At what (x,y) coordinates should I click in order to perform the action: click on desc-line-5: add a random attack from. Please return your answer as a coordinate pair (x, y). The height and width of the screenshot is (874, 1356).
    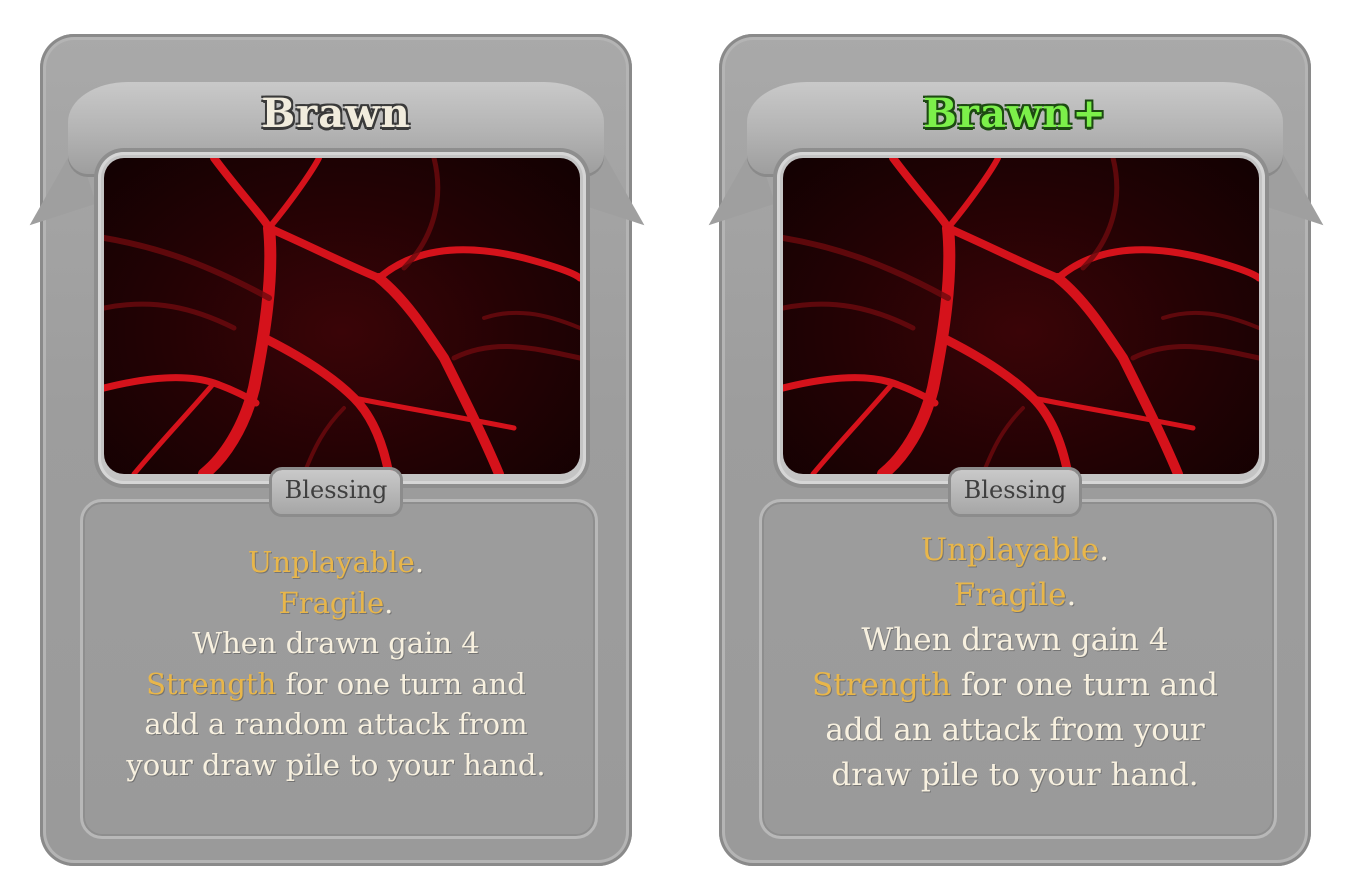
    Looking at the image, I should click on (336, 724).